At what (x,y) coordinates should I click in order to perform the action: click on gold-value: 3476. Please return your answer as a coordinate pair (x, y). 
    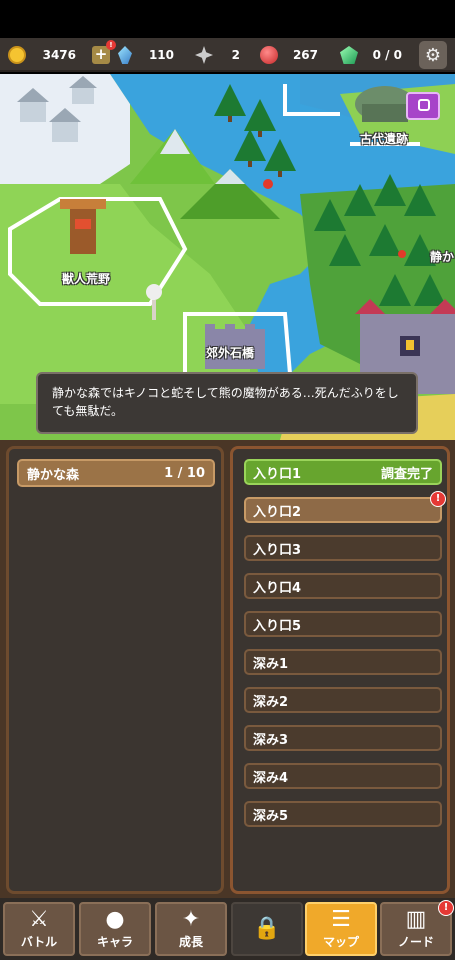
    Looking at the image, I should click on (59, 55).